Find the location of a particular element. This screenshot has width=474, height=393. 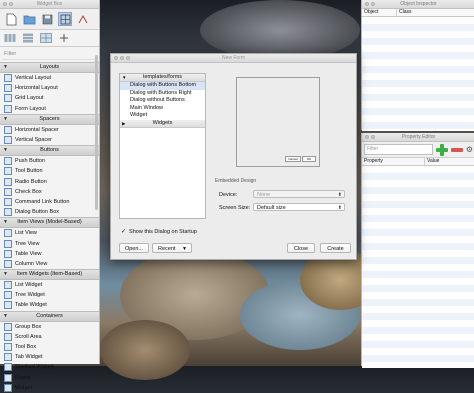

template-item: Dialog with Buttons Right is located at coordinates (162, 94).